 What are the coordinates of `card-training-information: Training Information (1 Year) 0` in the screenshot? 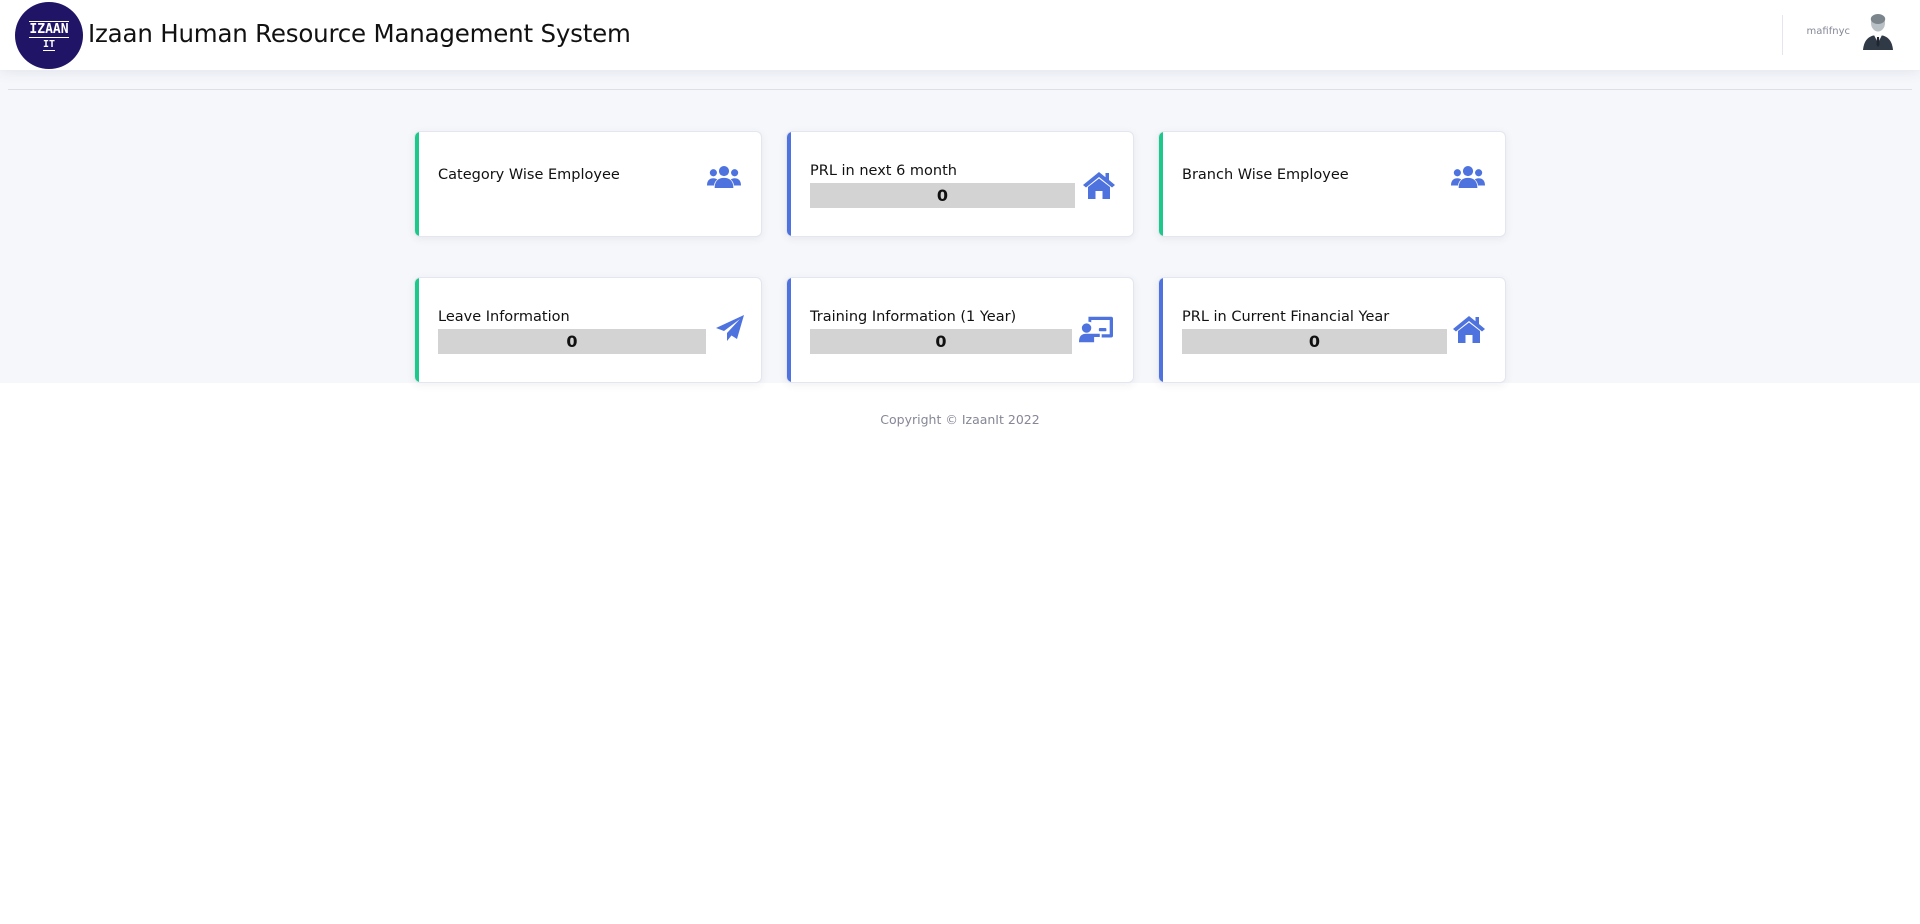 It's located at (960, 330).